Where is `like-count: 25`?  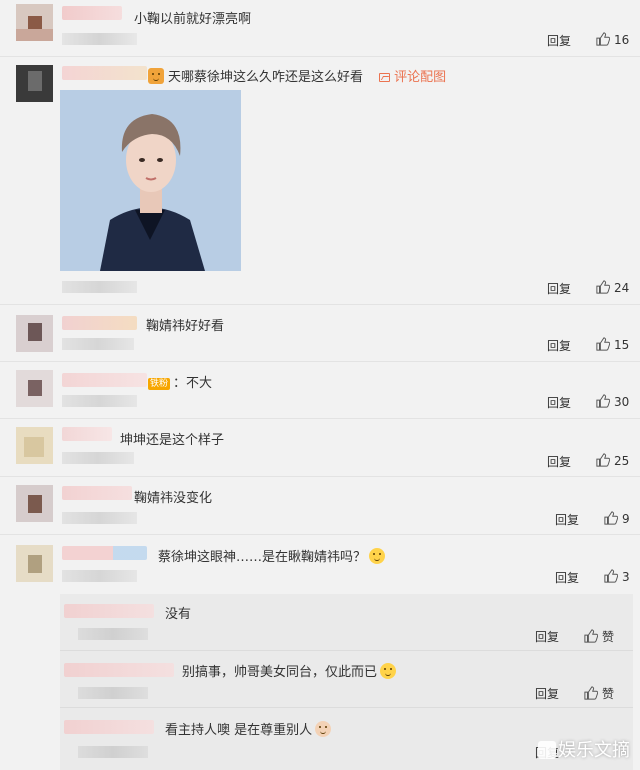 like-count: 25 is located at coordinates (622, 461).